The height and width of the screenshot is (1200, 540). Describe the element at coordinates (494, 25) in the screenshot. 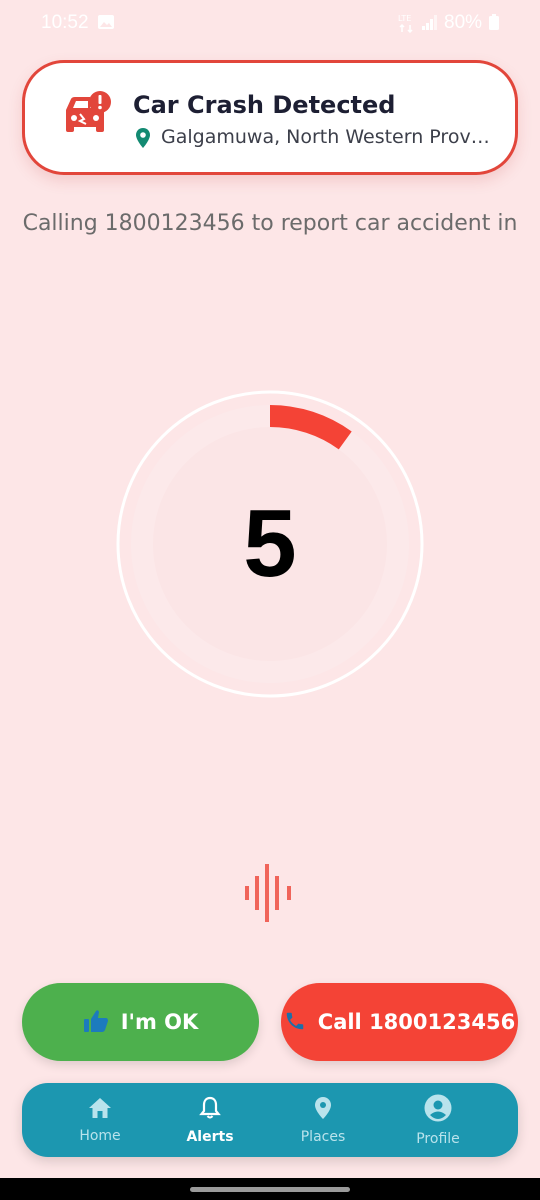

I see `battery-icon` at that location.